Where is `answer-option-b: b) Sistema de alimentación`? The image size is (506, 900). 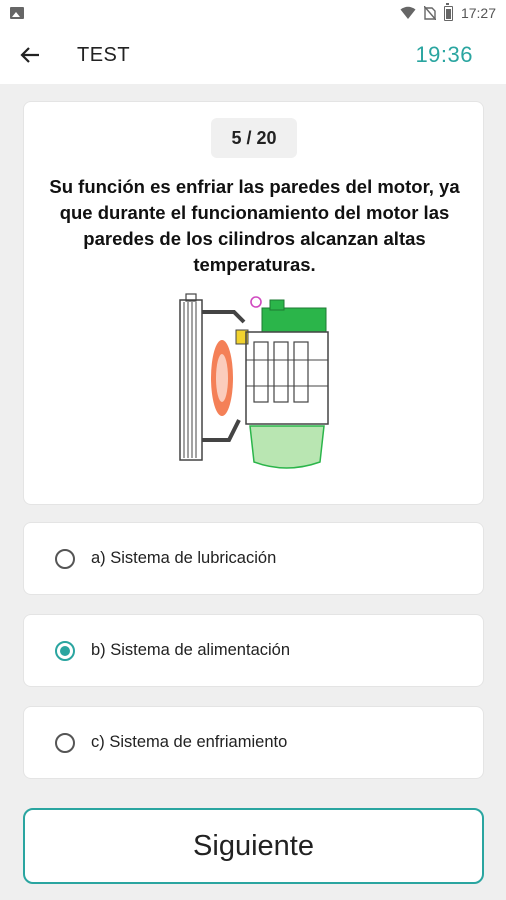 answer-option-b: b) Sistema de alimentación is located at coordinates (253, 650).